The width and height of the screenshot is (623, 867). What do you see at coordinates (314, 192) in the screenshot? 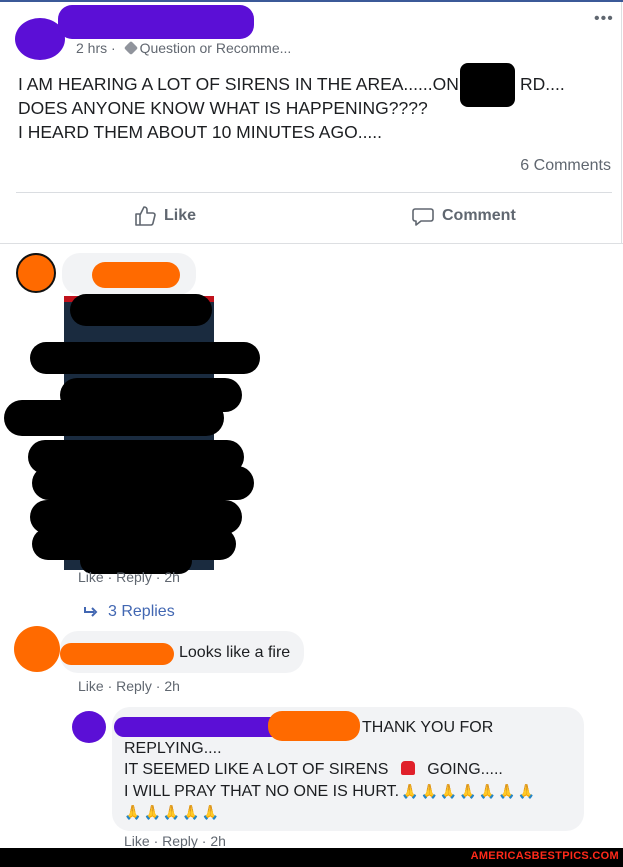
I see `post-divider` at bounding box center [314, 192].